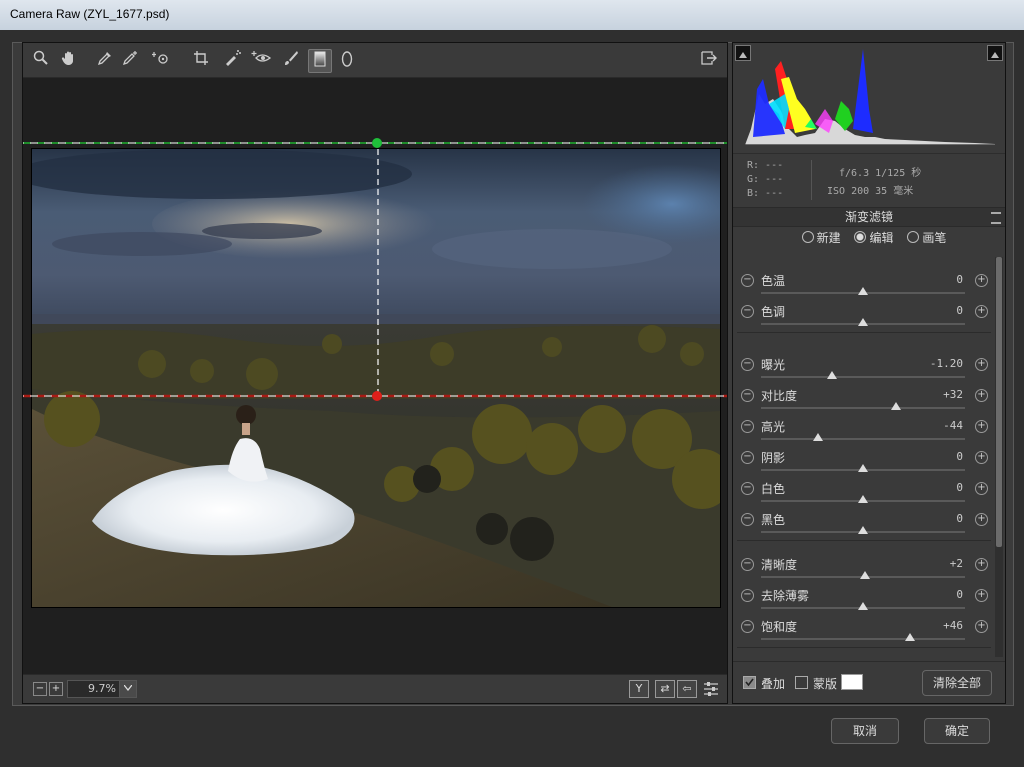 This screenshot has width=1024, height=767. I want to click on slider-row: − 色调 0 +, so click(864, 317).